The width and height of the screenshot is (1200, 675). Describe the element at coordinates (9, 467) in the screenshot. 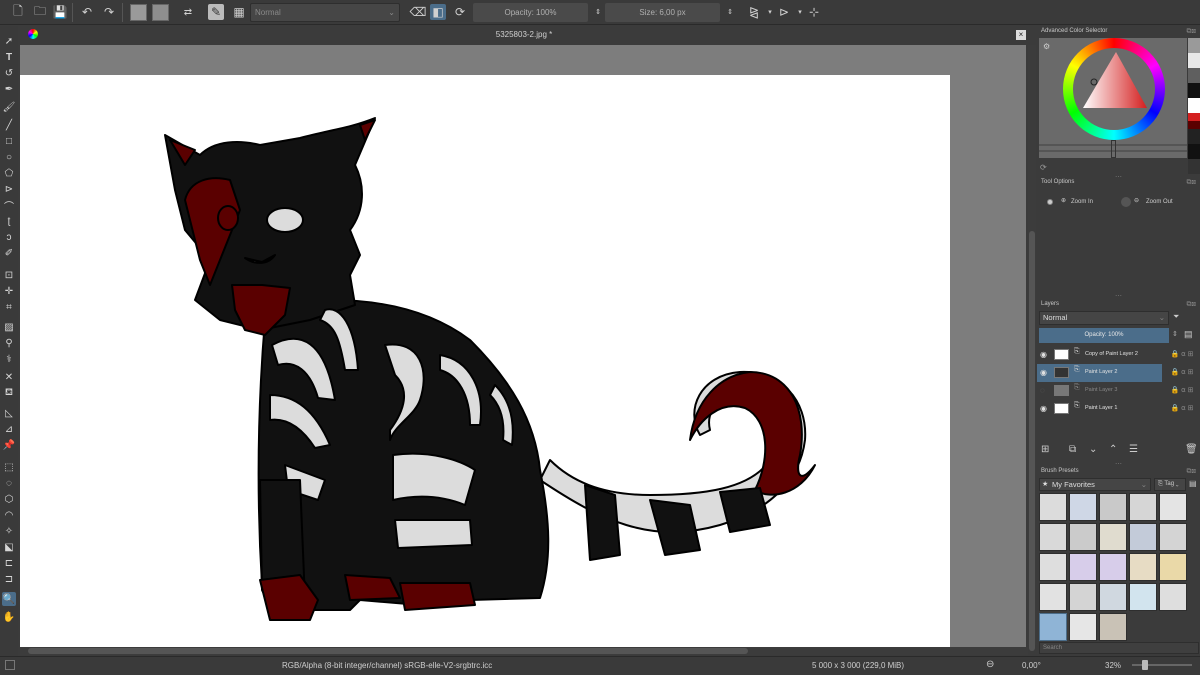

I see `rectangular-selection-tool-icon: ⬚` at that location.